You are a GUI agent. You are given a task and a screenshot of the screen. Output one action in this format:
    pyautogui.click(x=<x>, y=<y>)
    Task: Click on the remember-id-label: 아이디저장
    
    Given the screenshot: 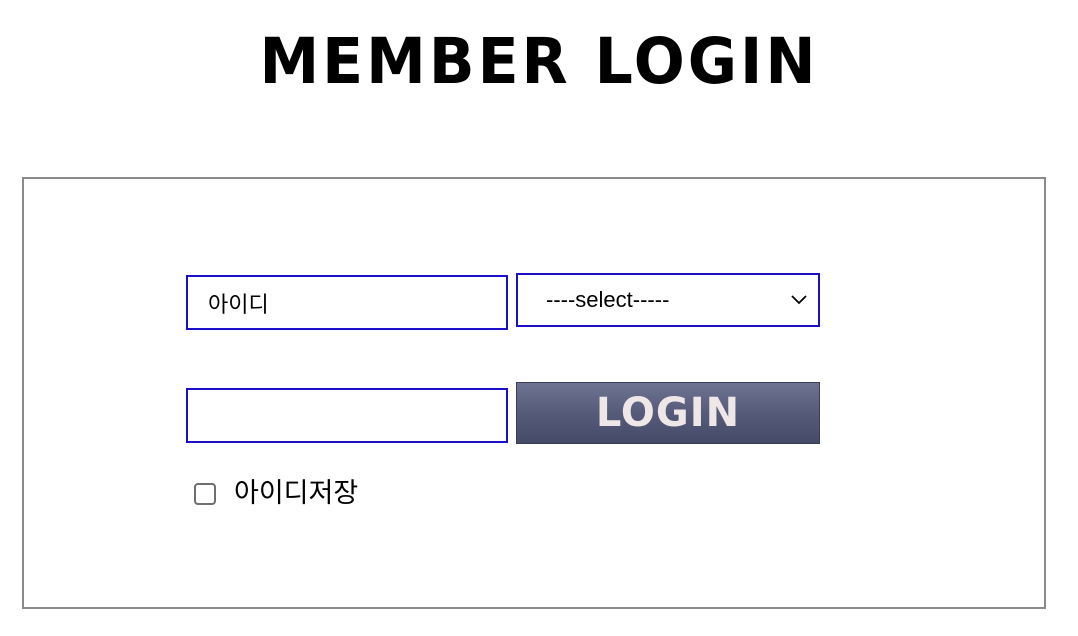 What is the action you would take?
    pyautogui.click(x=296, y=494)
    